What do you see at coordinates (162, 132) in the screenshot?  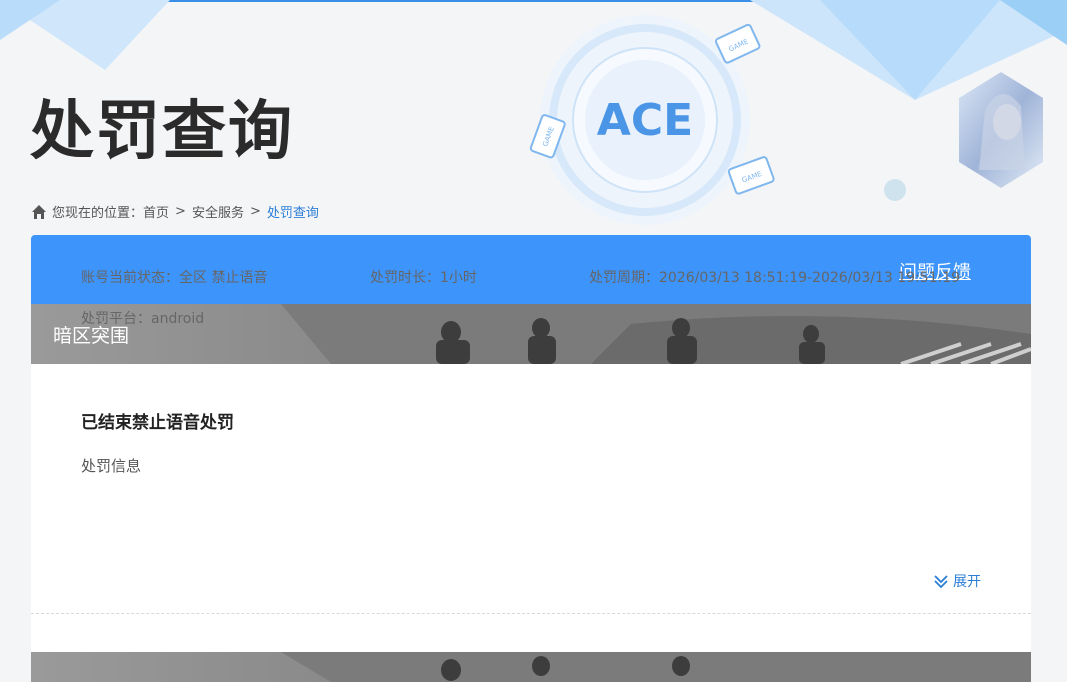 I see `page-title: 处罚查询` at bounding box center [162, 132].